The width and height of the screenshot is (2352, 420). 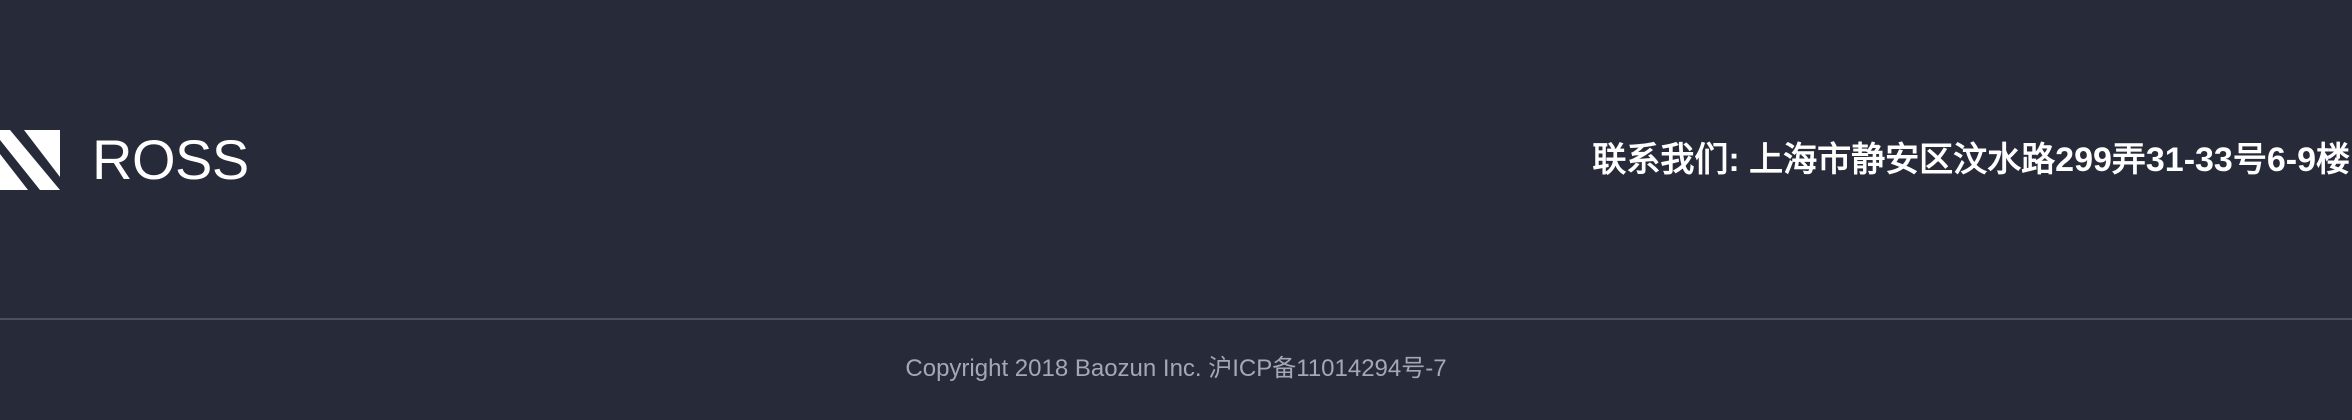 What do you see at coordinates (170, 159) in the screenshot?
I see `brand-name: ROSS` at bounding box center [170, 159].